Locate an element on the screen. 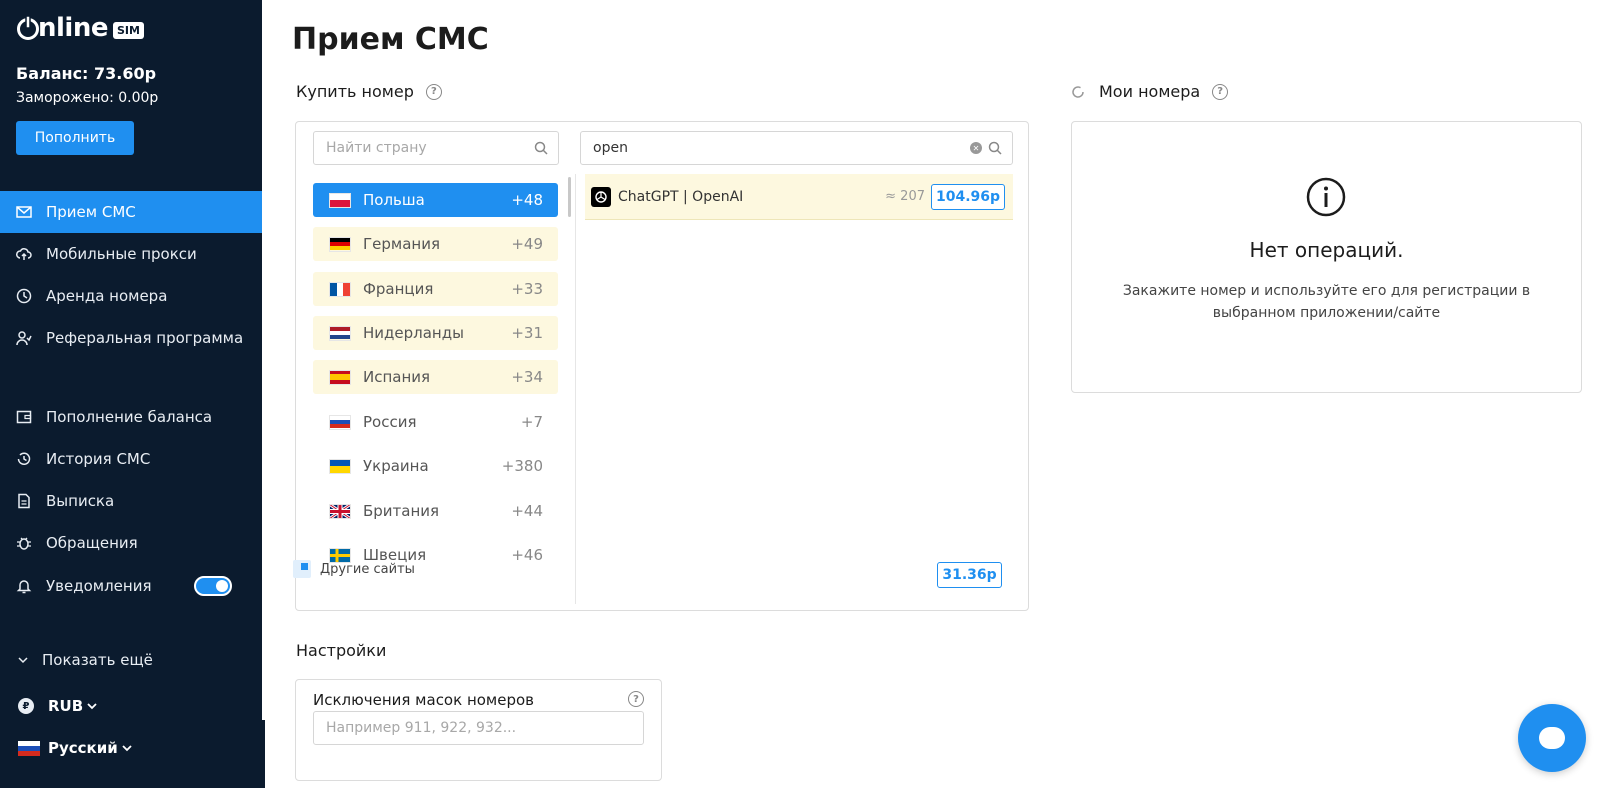 The width and height of the screenshot is (1600, 788). other-sites-label: Другие сайты is located at coordinates (367, 569).